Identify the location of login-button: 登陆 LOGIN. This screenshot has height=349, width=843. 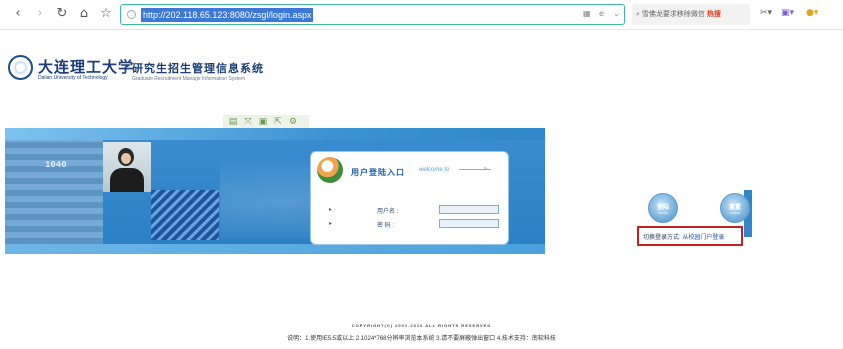
(663, 208).